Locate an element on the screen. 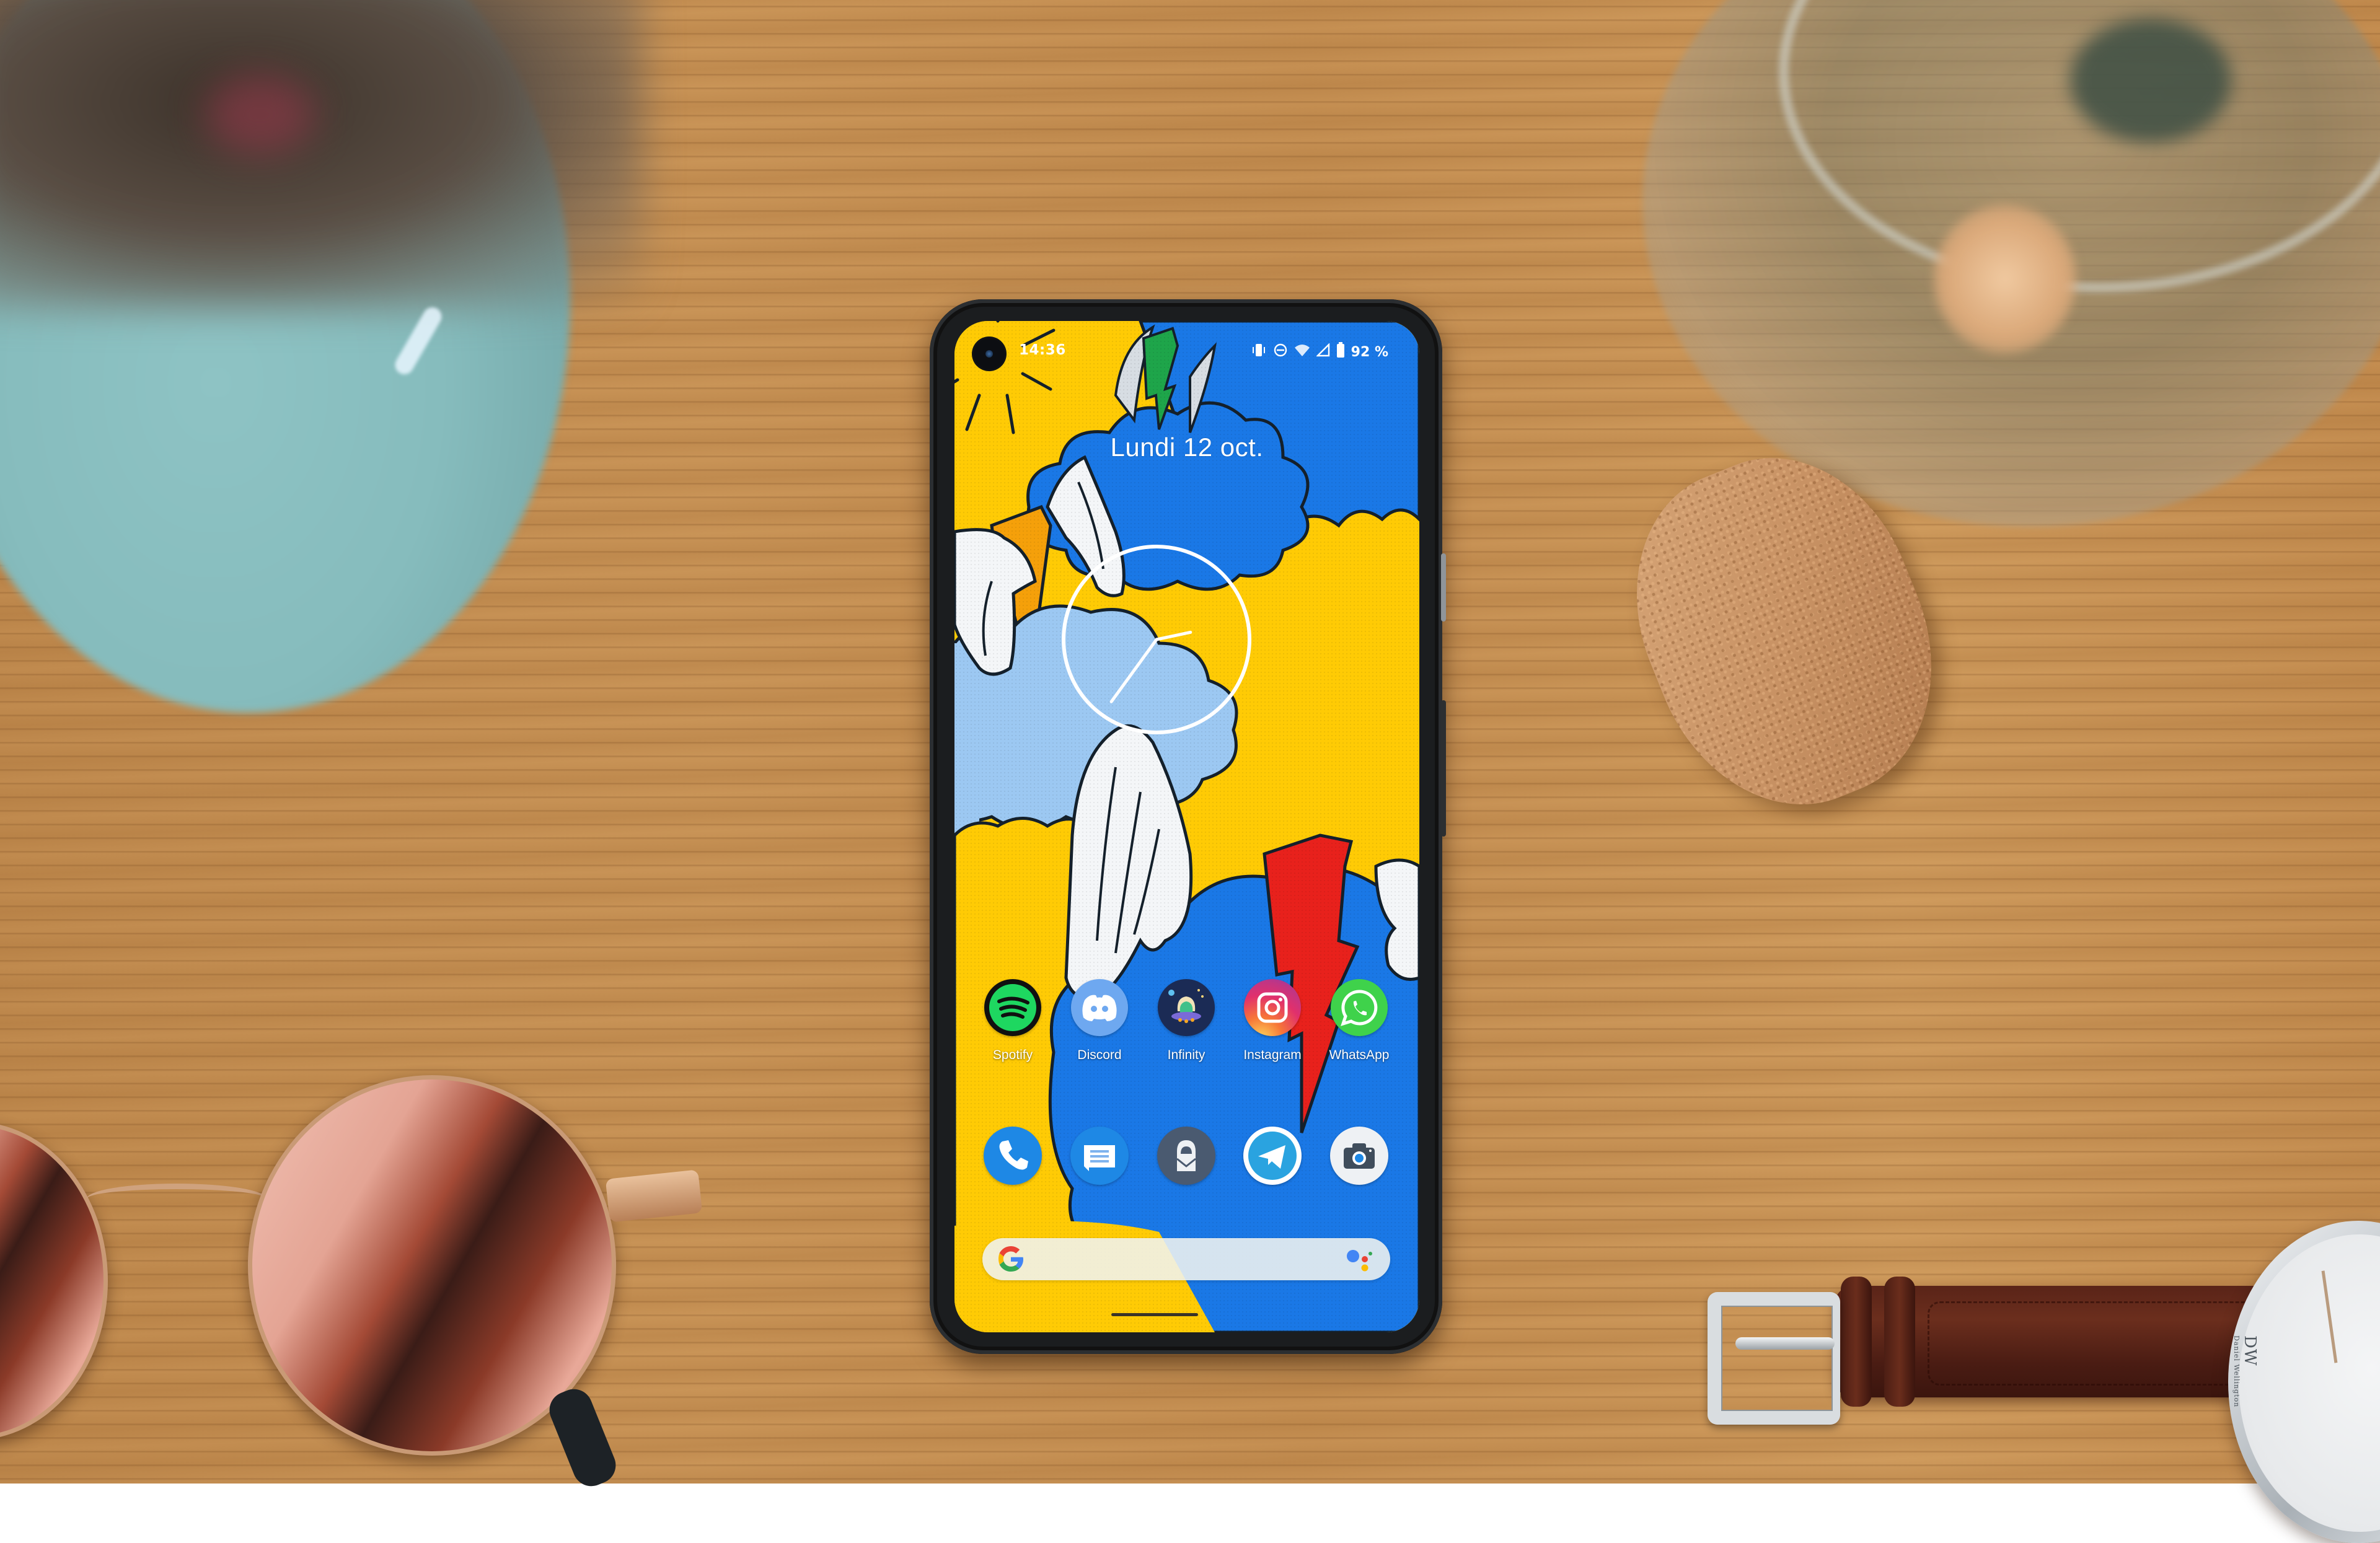 This screenshot has width=2380, height=1543. at-a-glance-date: Lundi 12 oct. is located at coordinates (1186, 447).